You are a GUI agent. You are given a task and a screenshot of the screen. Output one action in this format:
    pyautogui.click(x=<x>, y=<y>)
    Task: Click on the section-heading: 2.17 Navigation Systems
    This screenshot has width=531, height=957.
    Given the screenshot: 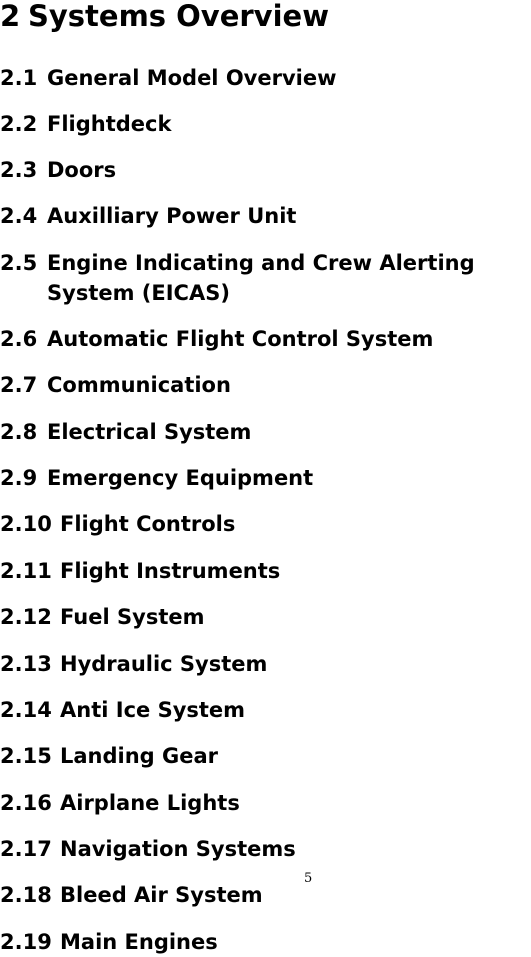 What is the action you would take?
    pyautogui.click(x=148, y=849)
    